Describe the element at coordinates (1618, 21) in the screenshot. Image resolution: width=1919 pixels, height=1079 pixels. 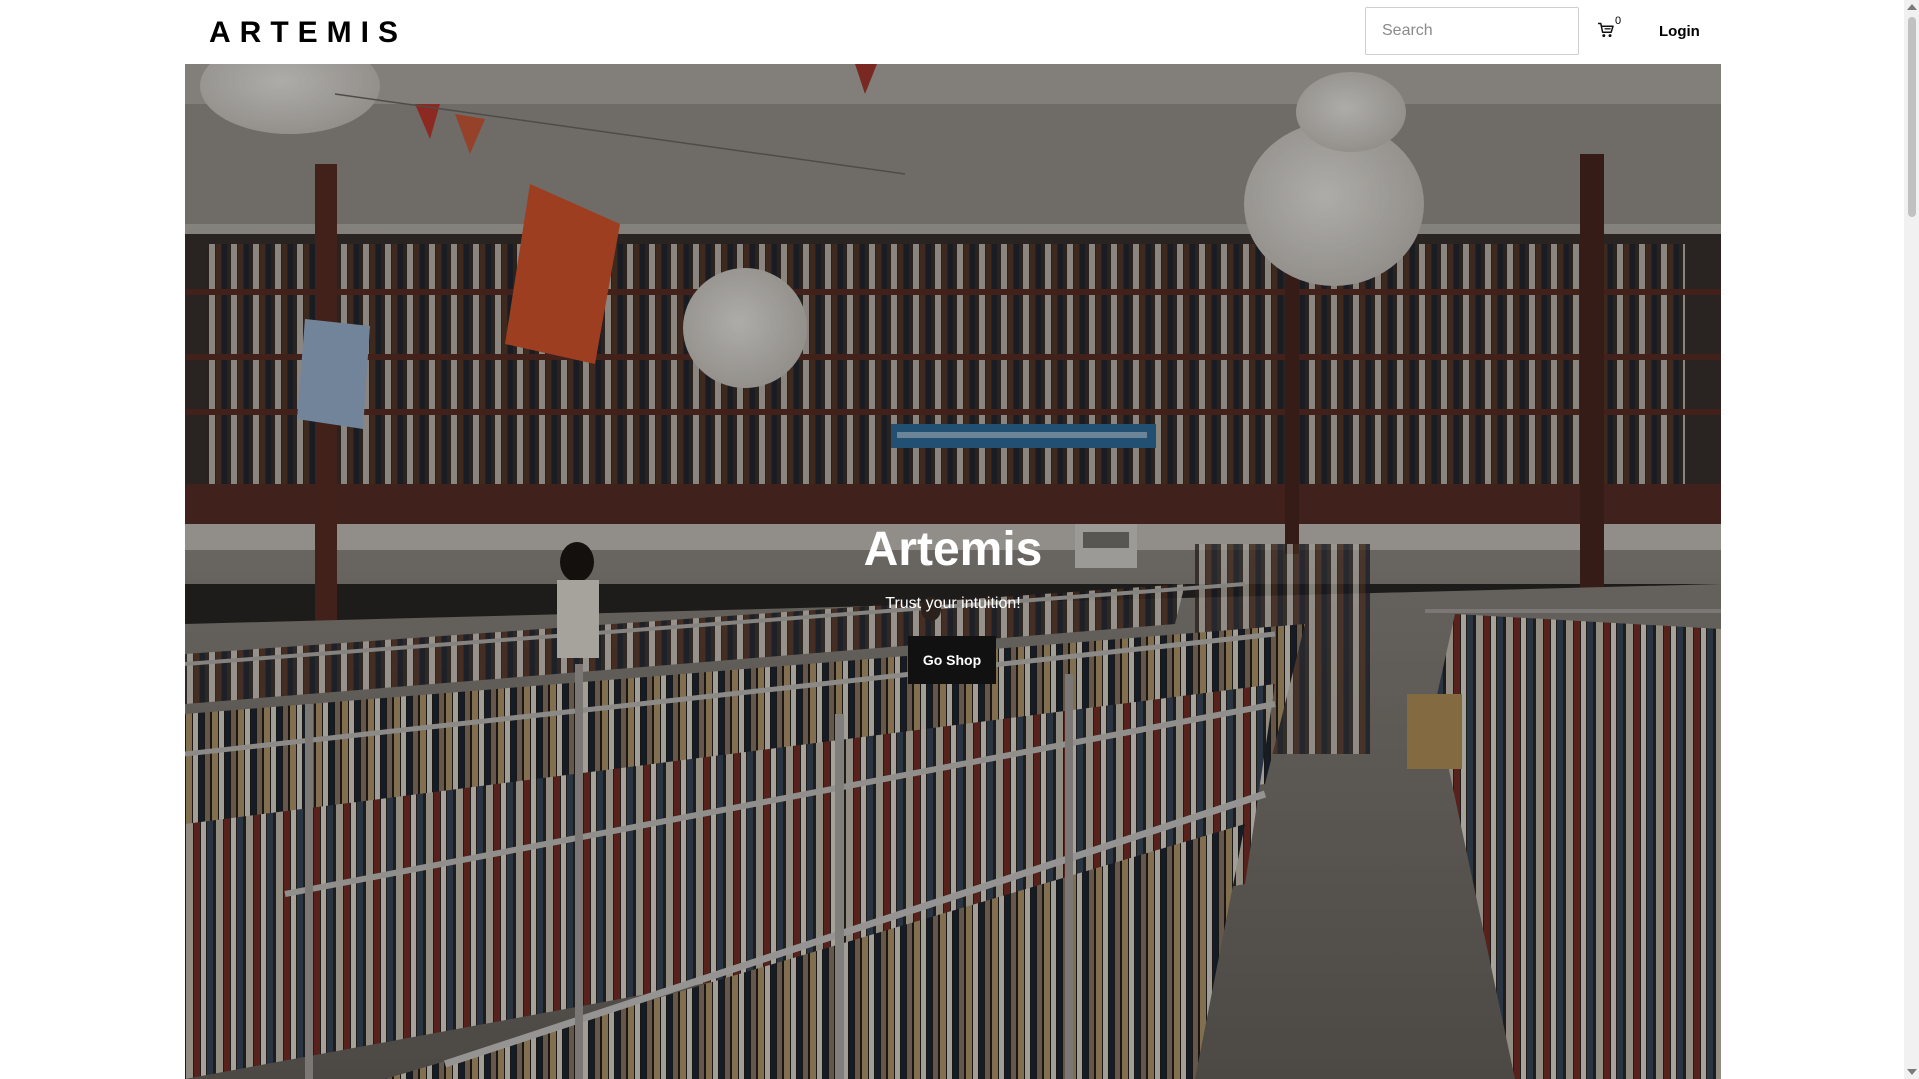
I see `cart-count-badge: 0` at that location.